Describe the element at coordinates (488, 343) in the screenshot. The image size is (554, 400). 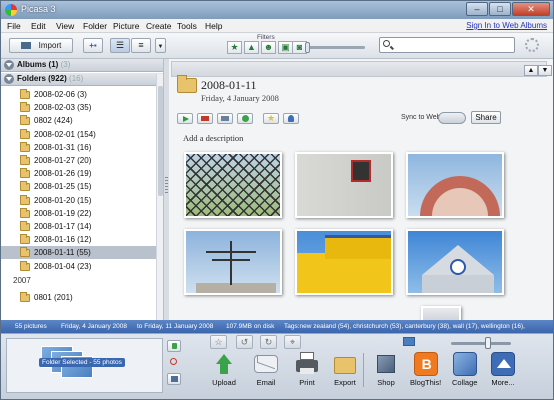
I see `thumbnail-size-slider-handle` at that location.